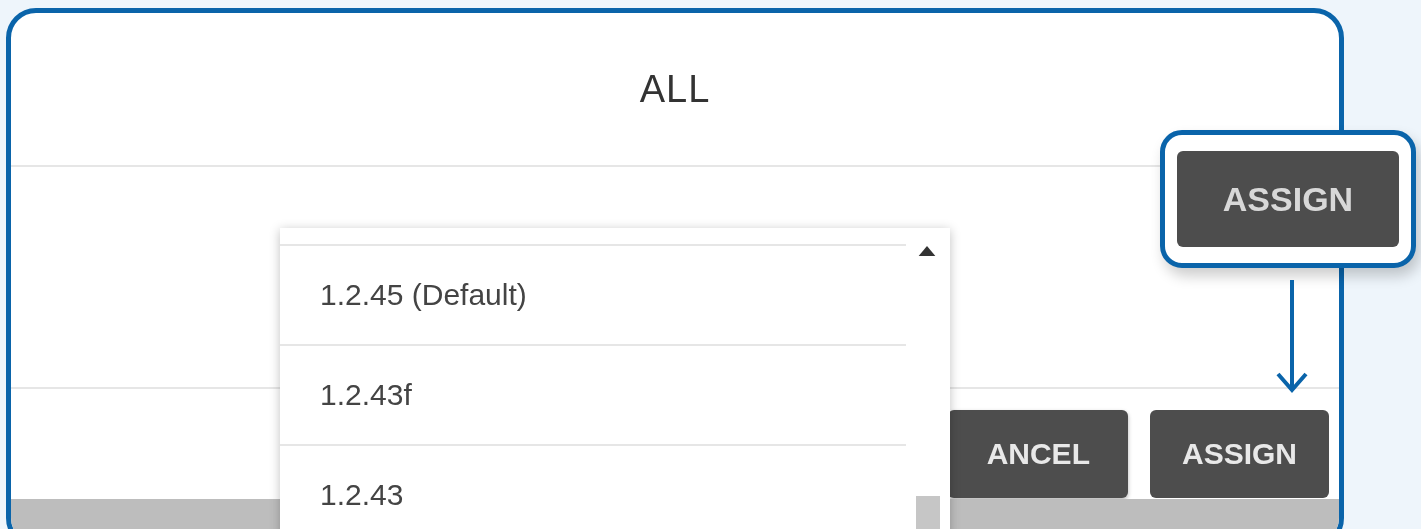 Image resolution: width=1421 pixels, height=529 pixels. What do you see at coordinates (593, 294) in the screenshot?
I see `dropdown-option: 1.2.45 (Default)` at bounding box center [593, 294].